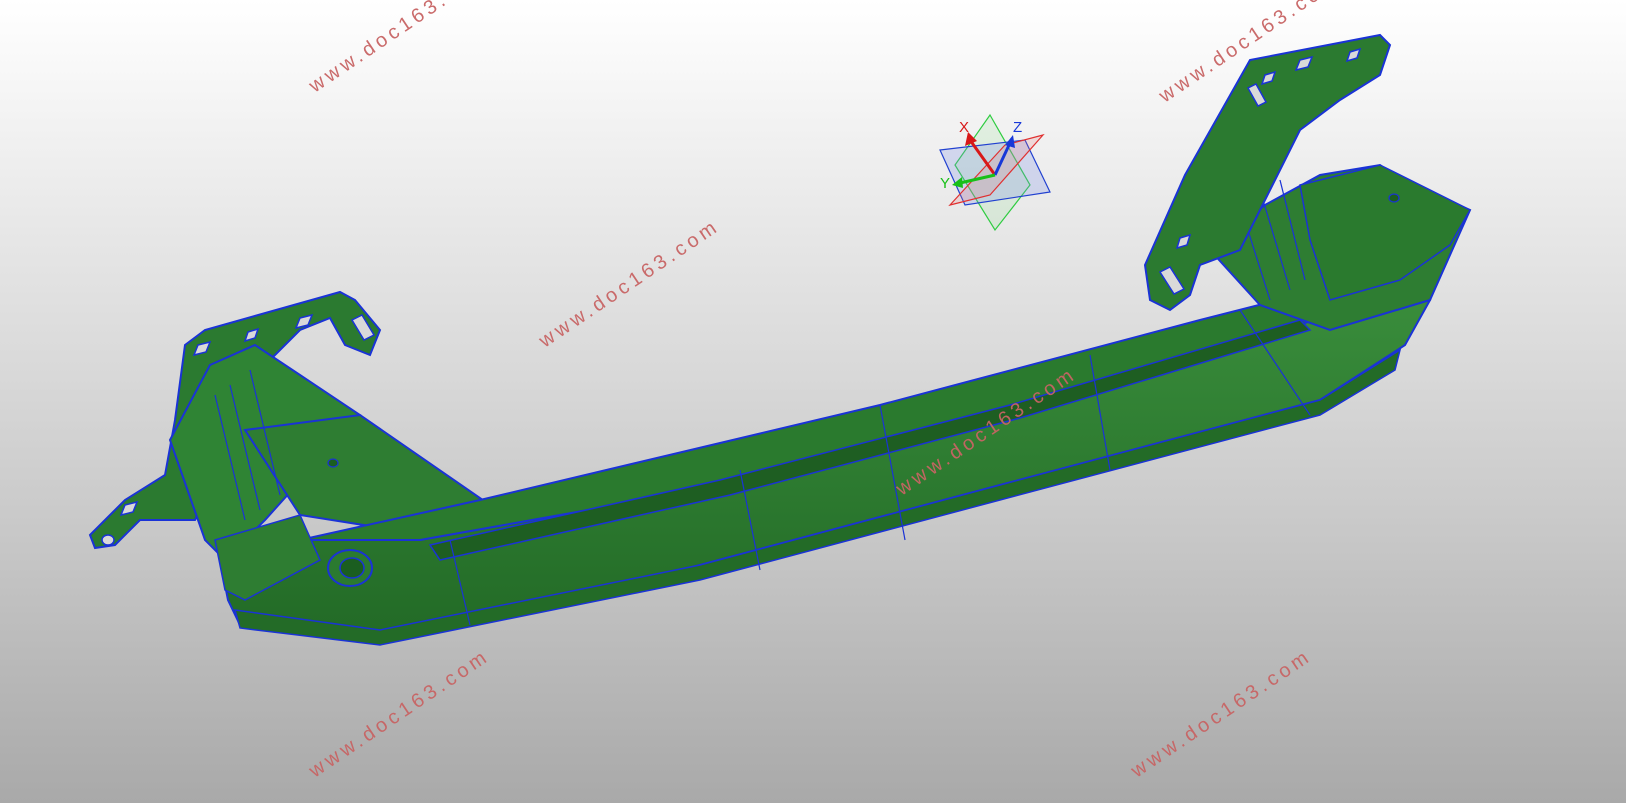 This screenshot has width=1626, height=803. Describe the element at coordinates (352, 568) in the screenshot. I see `tow-hook-boss-inner` at that location.